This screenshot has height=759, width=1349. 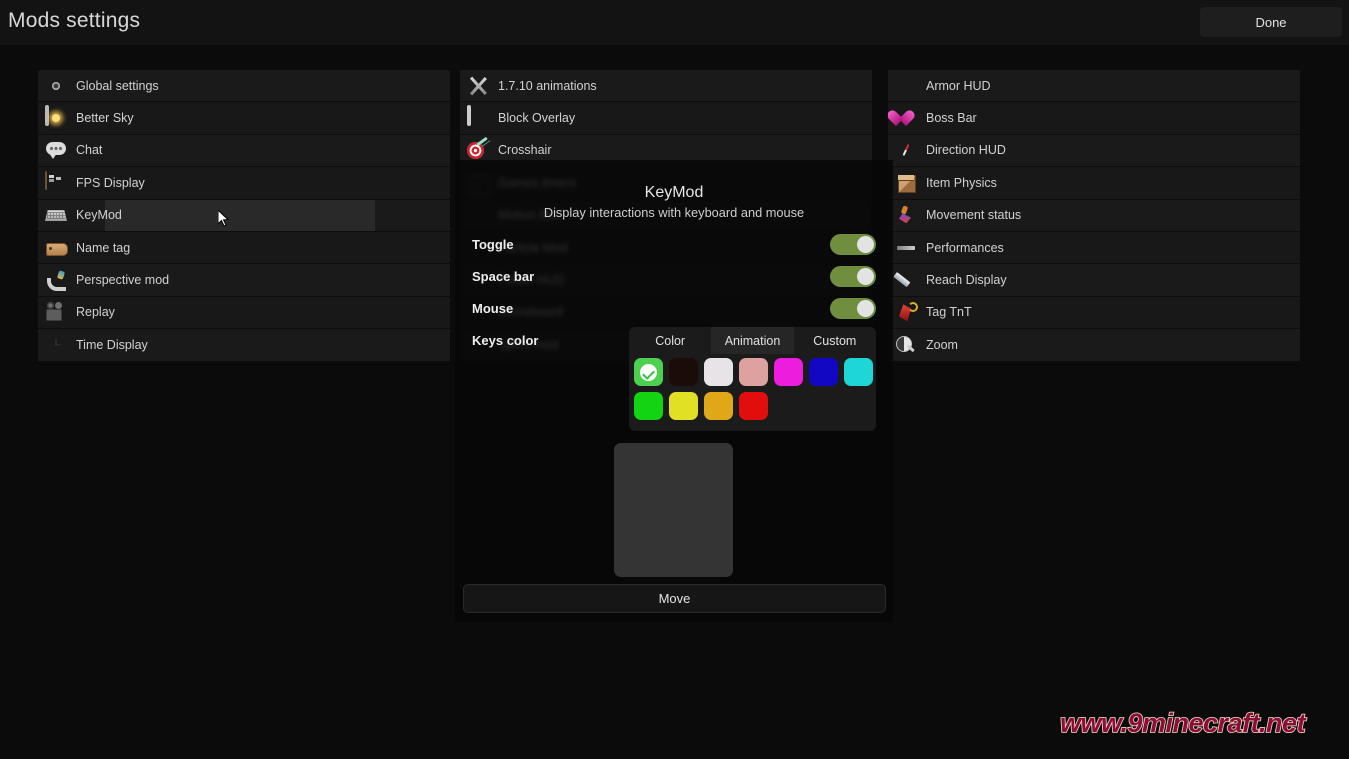 What do you see at coordinates (674, 247) in the screenshot?
I see `setting-row-toggle: Toggle` at bounding box center [674, 247].